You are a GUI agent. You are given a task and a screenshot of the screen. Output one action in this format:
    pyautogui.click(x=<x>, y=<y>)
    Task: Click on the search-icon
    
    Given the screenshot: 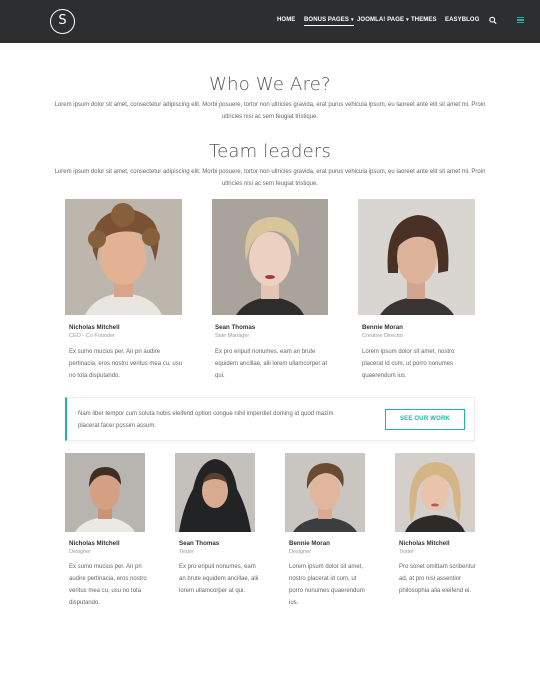 What is the action you would take?
    pyautogui.click(x=493, y=20)
    